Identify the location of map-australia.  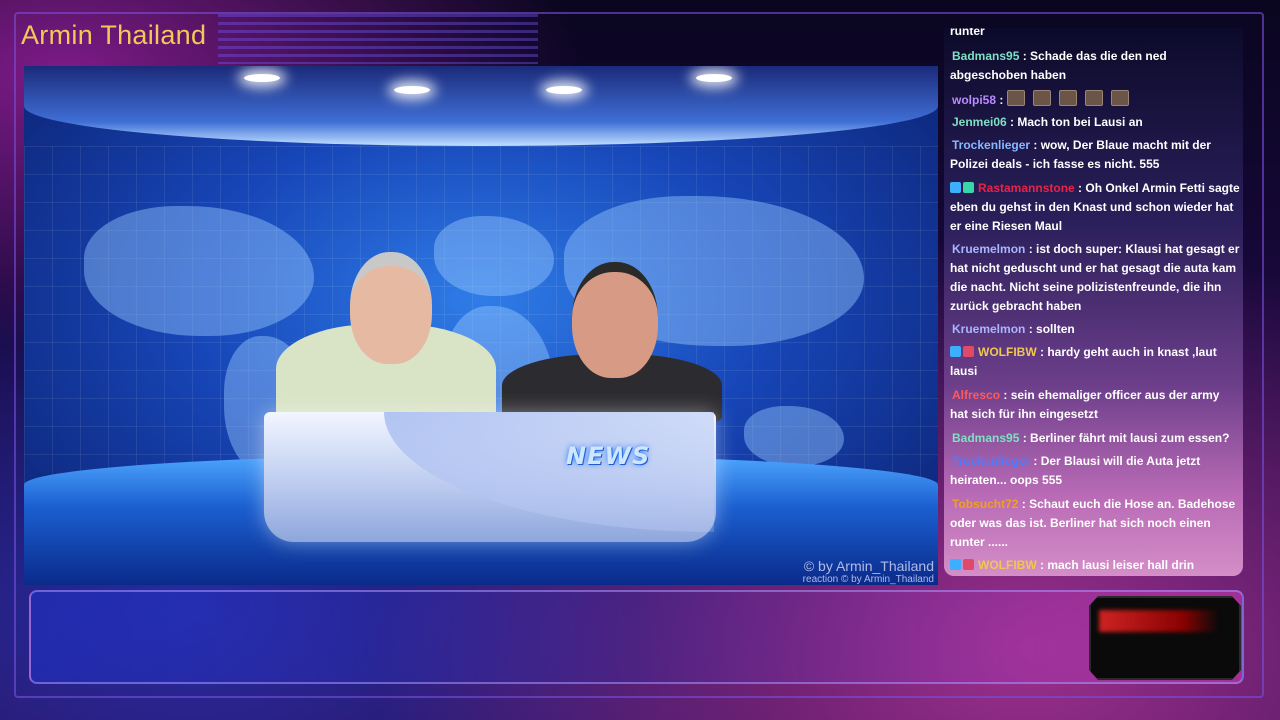
(794, 436).